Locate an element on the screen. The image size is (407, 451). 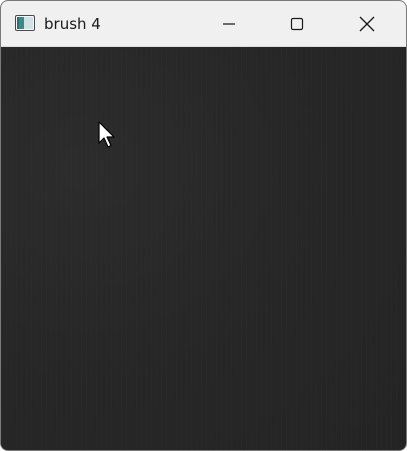
maximize-icon is located at coordinates (297, 24).